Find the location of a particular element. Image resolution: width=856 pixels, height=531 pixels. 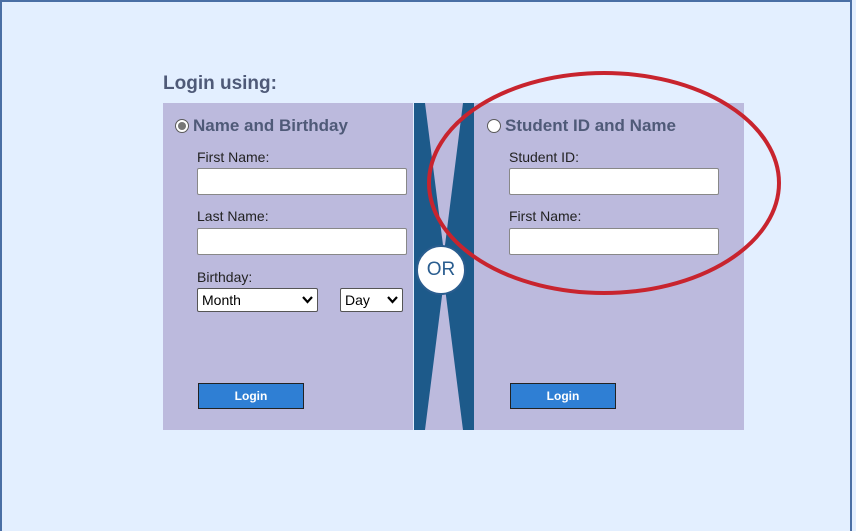

birthday-label: Birthday: is located at coordinates (225, 277).